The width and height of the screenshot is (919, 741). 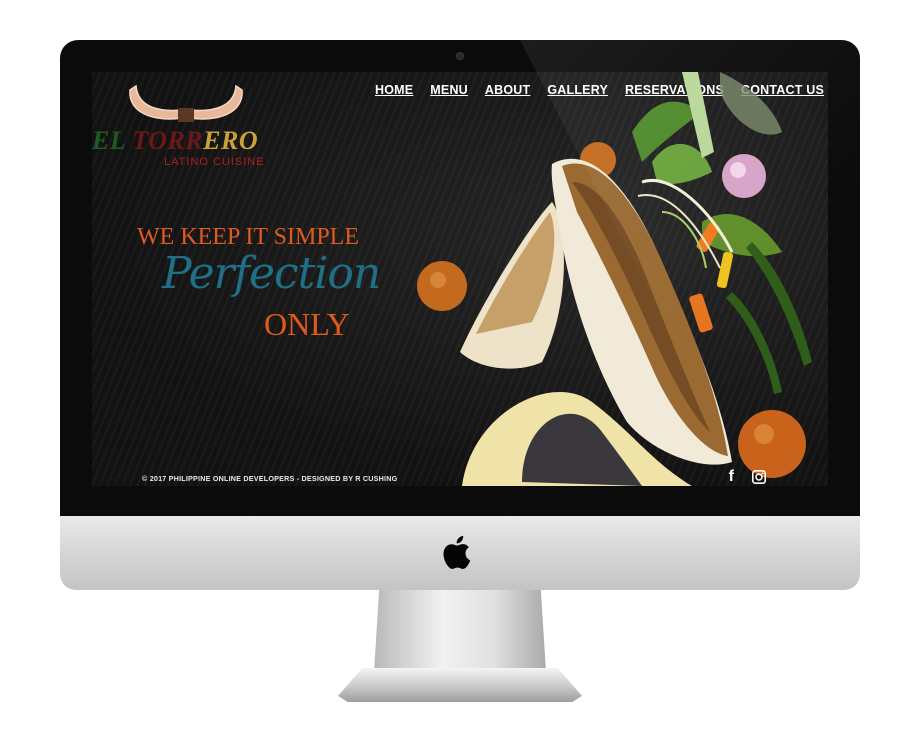 What do you see at coordinates (186, 103) in the screenshot?
I see `bull-horns-icon` at bounding box center [186, 103].